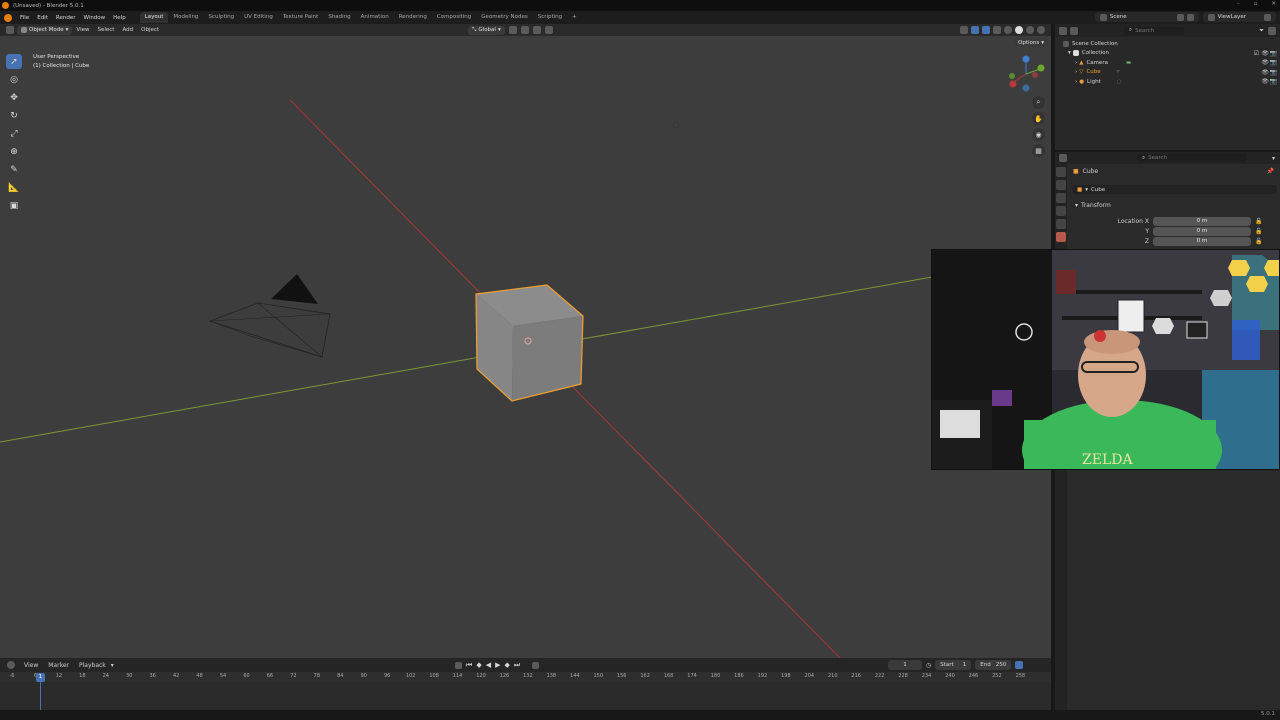 This screenshot has height=720, width=1280. What do you see at coordinates (119, 18) in the screenshot?
I see `menu-help: Help` at bounding box center [119, 18].